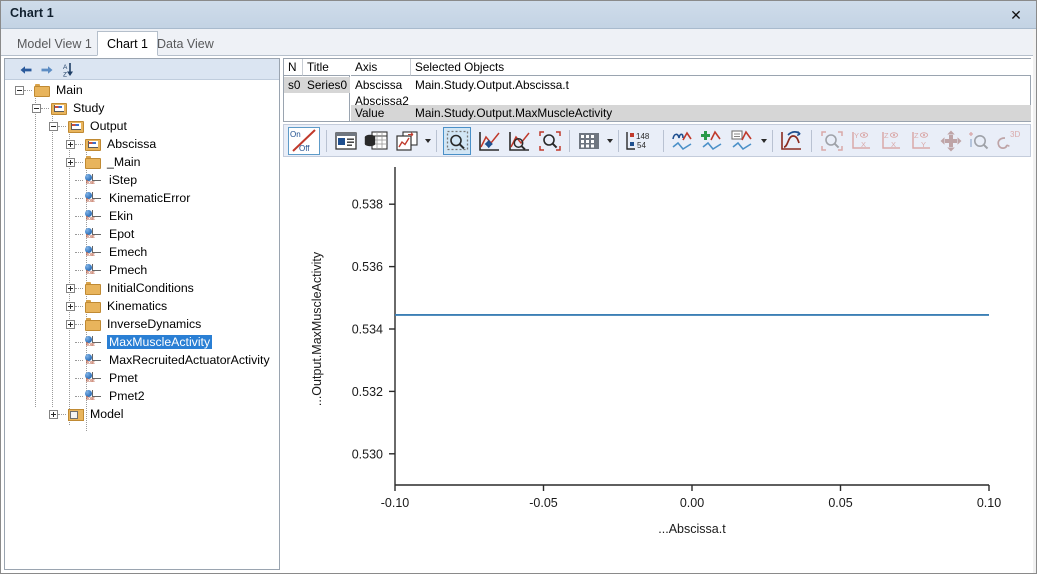  Describe the element at coordinates (367, 205) in the screenshot. I see `y-tick-label: 0.538` at that location.